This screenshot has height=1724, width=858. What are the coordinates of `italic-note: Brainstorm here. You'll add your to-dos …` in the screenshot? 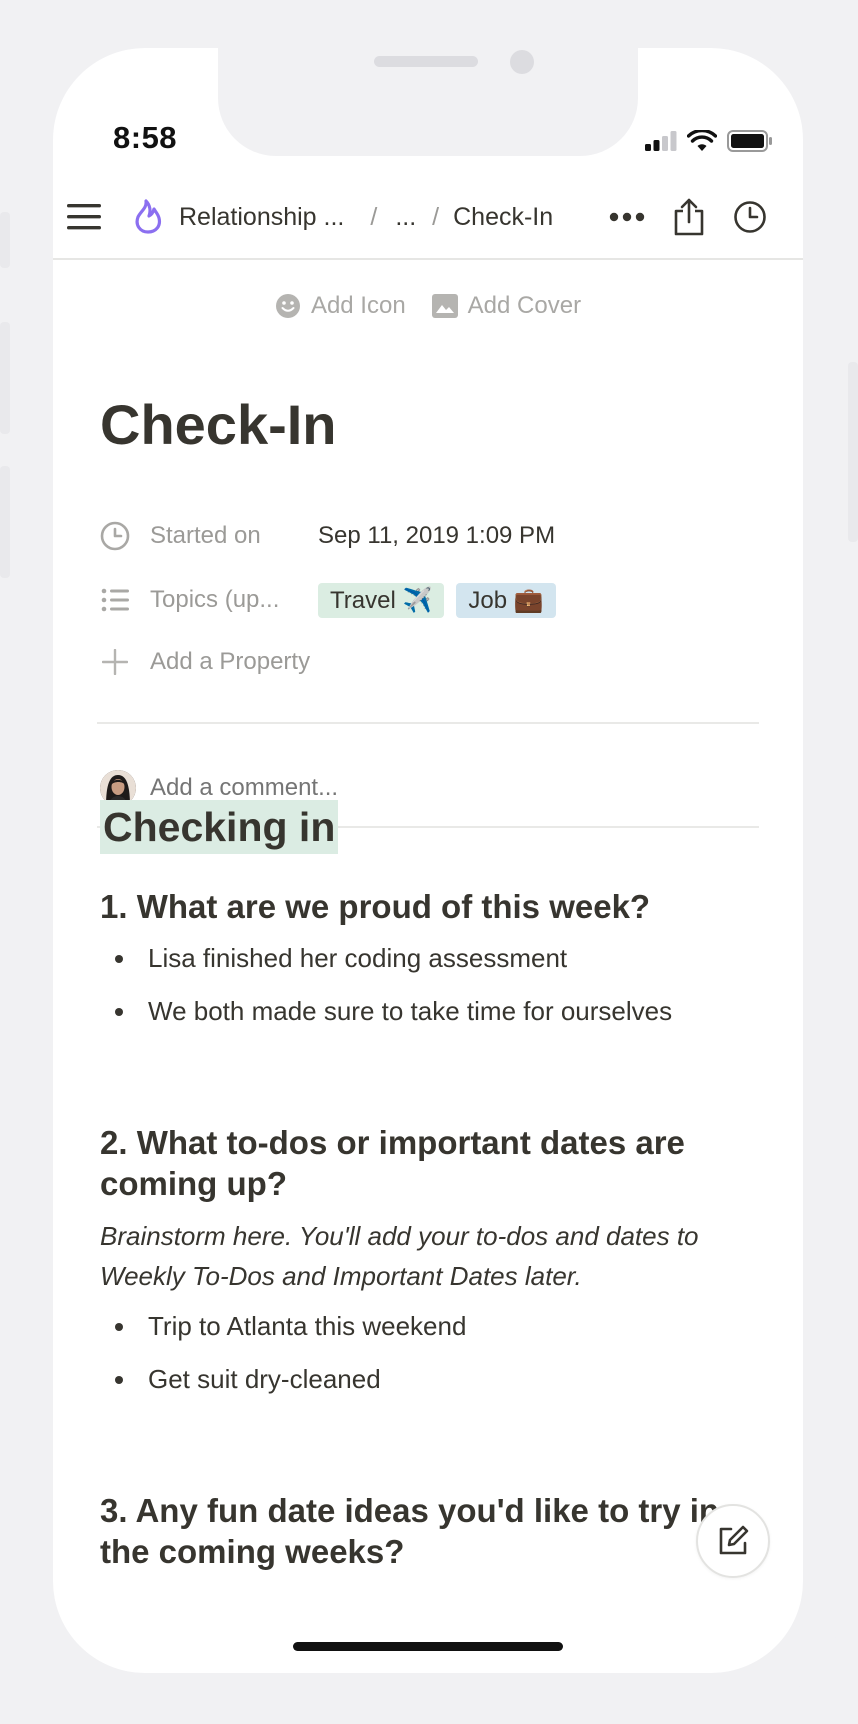 It's located at (425, 1256).